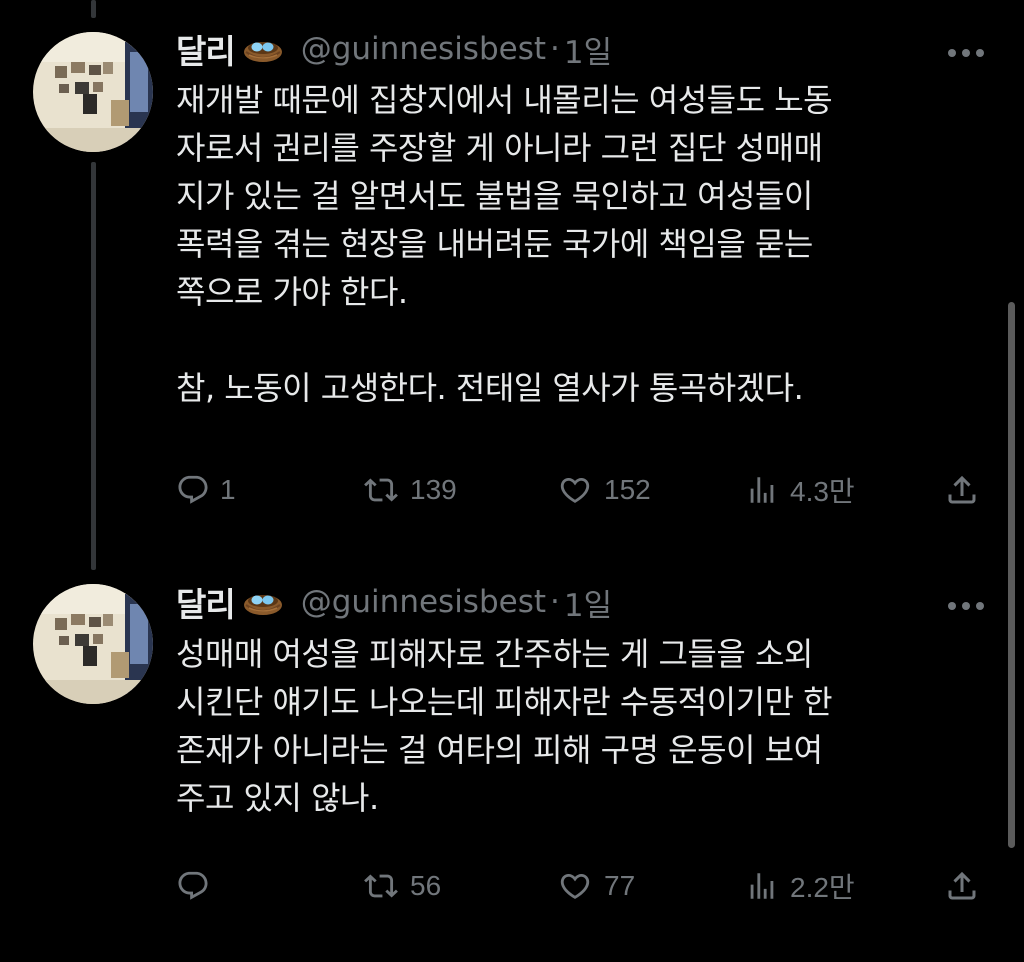 This screenshot has width=1024, height=962. What do you see at coordinates (620, 885) in the screenshot?
I see `like-count: 77` at bounding box center [620, 885].